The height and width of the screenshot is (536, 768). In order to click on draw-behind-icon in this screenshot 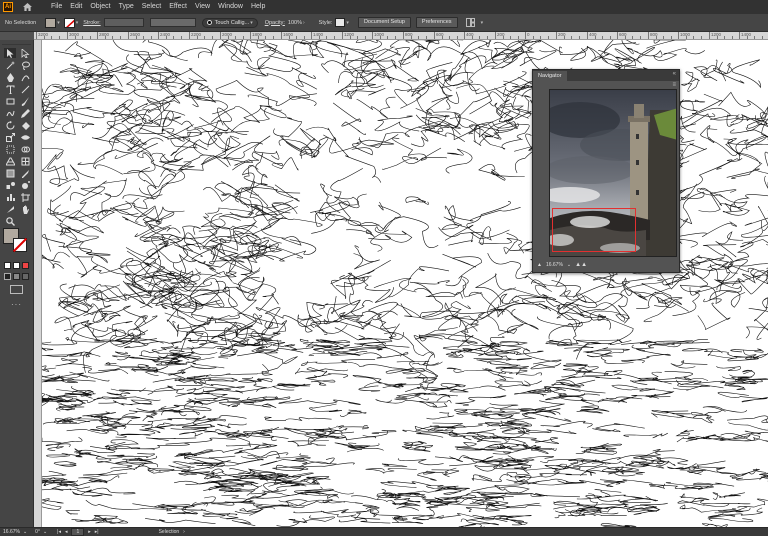, I will do `click(16, 276)`.